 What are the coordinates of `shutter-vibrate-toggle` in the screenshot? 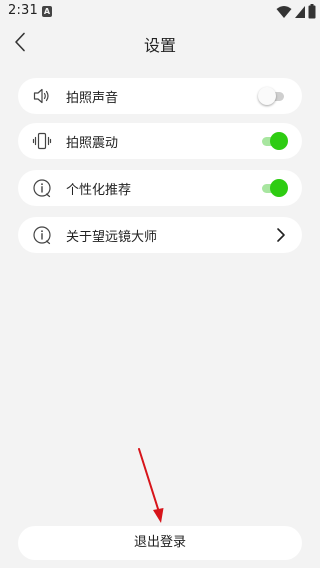 It's located at (273, 141).